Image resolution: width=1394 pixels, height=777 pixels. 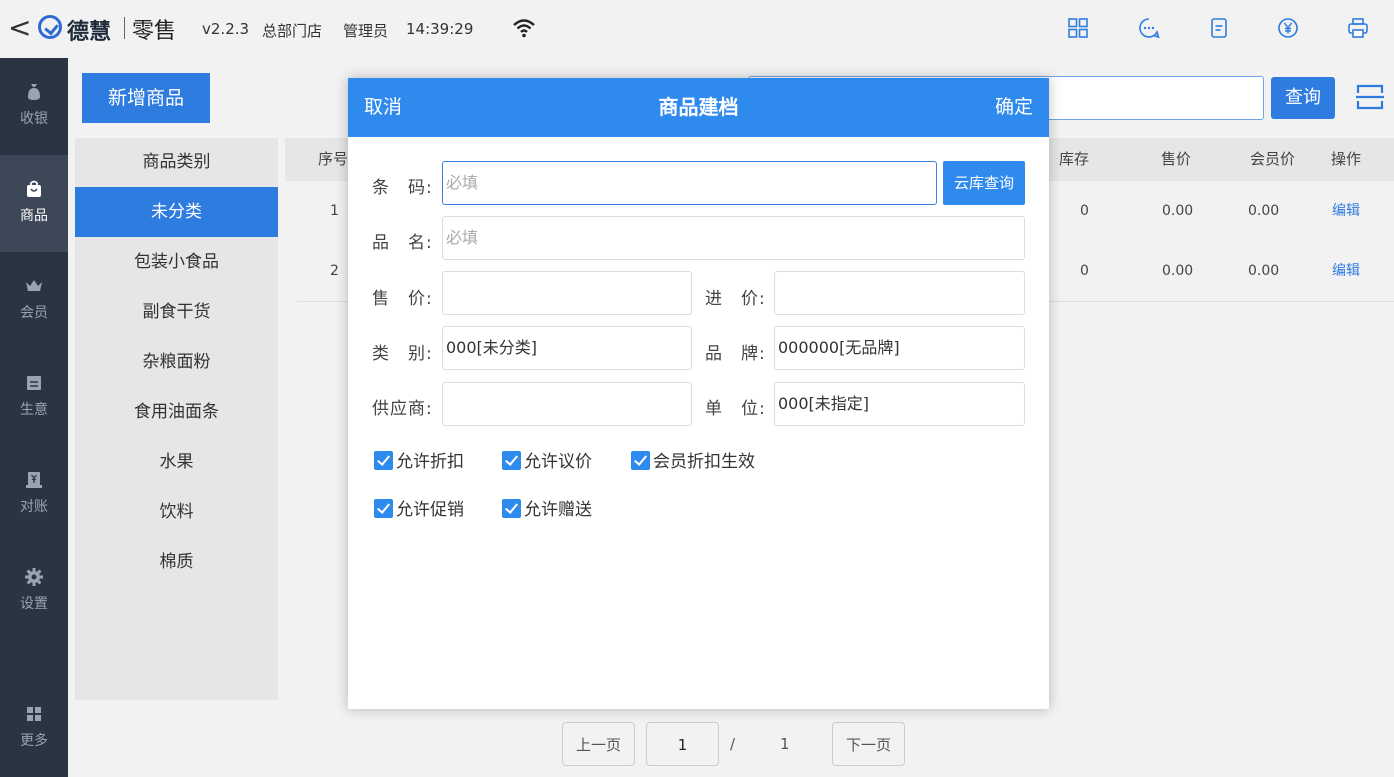 What do you see at coordinates (430, 510) in the screenshot?
I see `checkbox-label: 允许促销` at bounding box center [430, 510].